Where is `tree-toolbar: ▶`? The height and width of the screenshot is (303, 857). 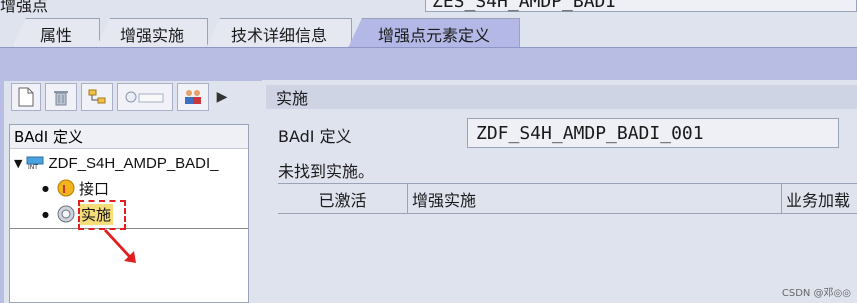
tree-toolbar: ▶ is located at coordinates (121, 98).